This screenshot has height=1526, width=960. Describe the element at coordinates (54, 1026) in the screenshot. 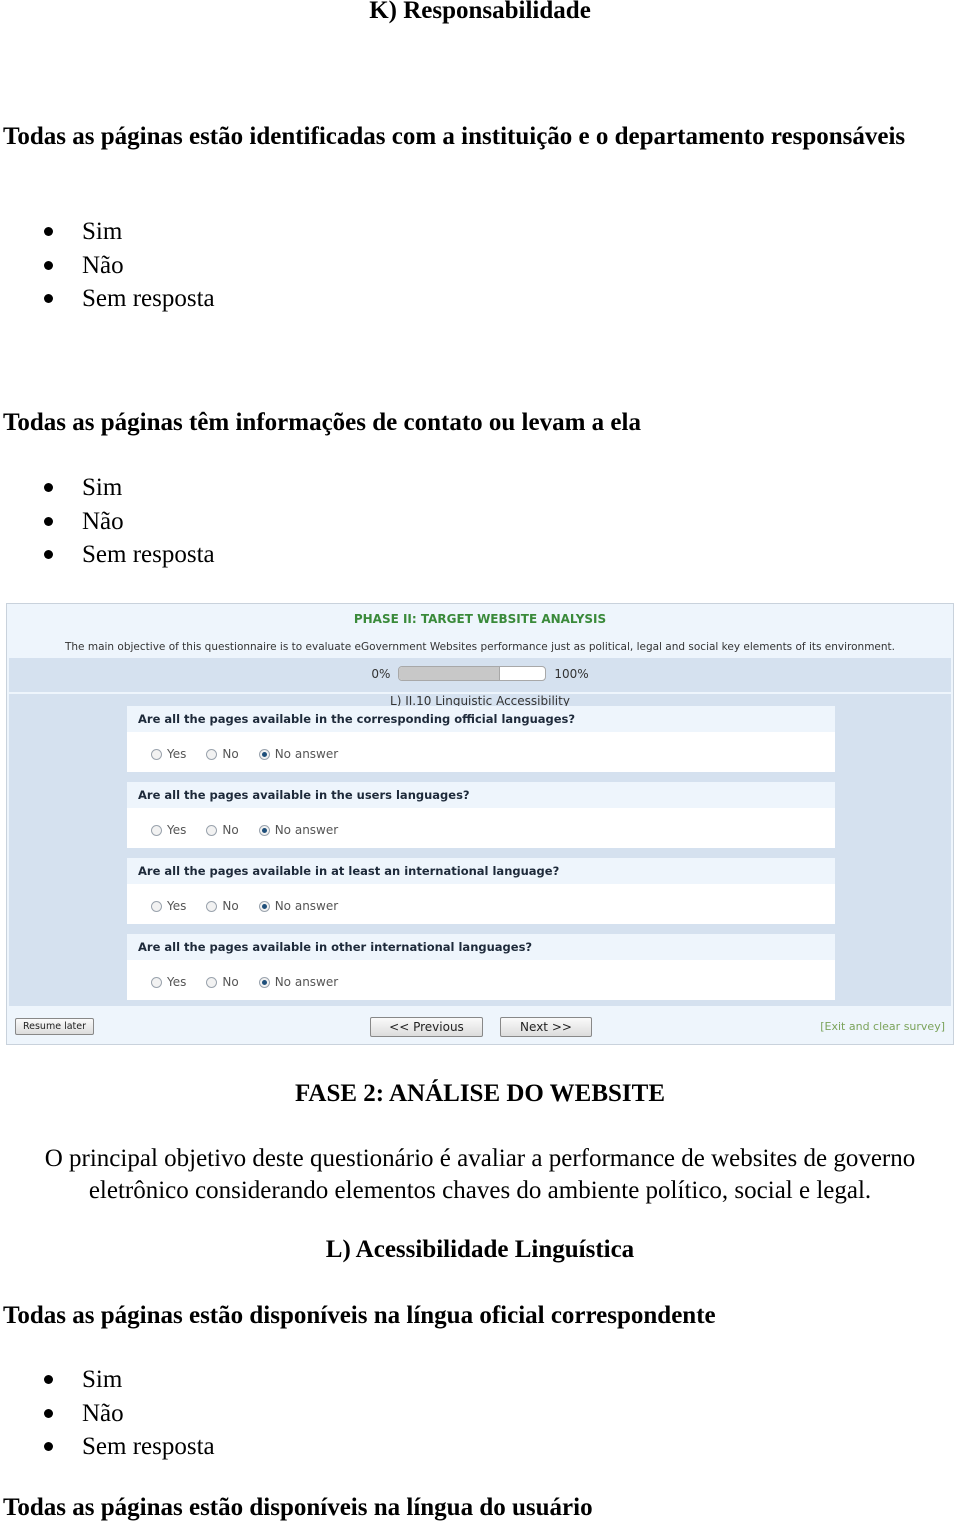

I see `resume-later-button: Resume later` at that location.